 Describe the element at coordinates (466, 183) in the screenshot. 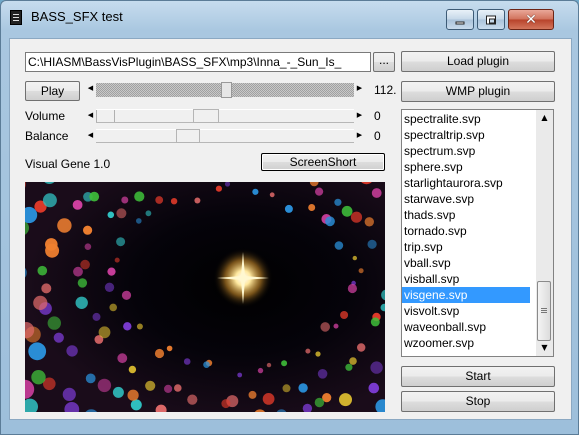

I see `plugin-list-item: starlightaurora.svp` at that location.